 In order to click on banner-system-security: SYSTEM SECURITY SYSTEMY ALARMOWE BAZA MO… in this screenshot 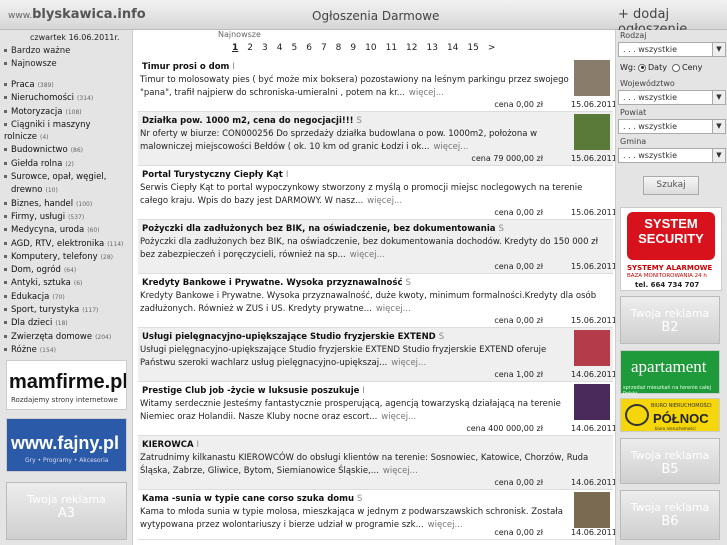, I will do `click(671, 249)`.